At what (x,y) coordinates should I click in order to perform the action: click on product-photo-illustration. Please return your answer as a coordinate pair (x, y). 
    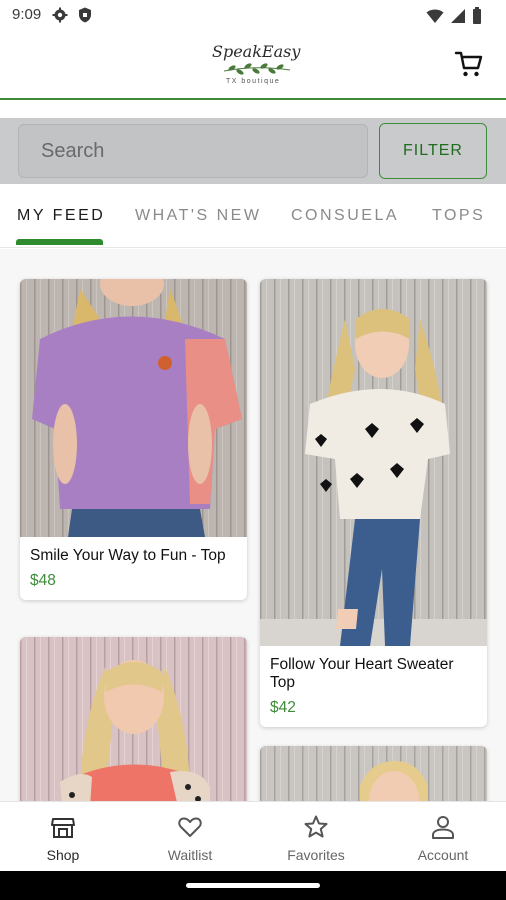
    Looking at the image, I should click on (373, 773).